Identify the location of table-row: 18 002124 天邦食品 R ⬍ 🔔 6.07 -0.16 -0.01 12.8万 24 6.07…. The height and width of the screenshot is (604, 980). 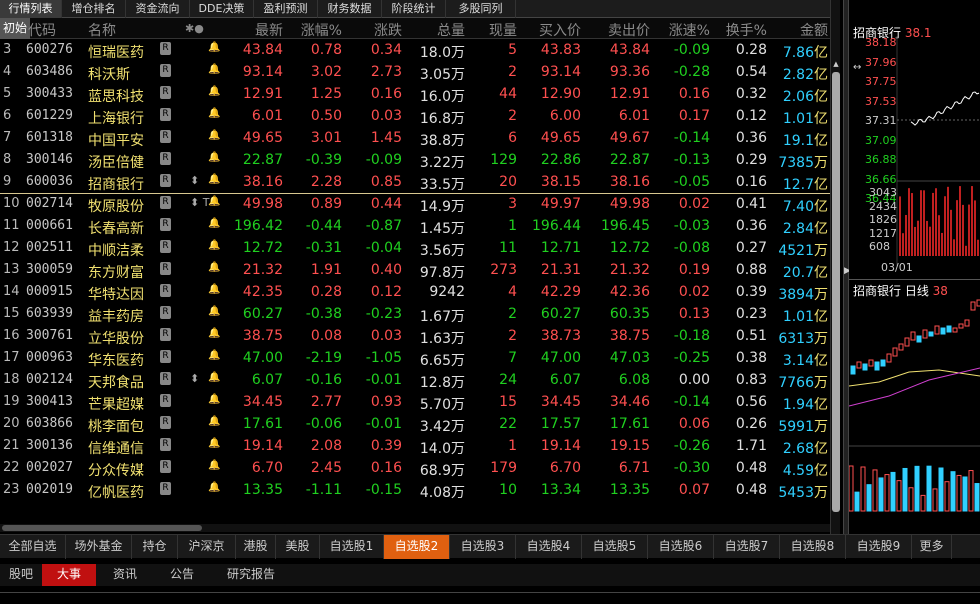
(415, 381).